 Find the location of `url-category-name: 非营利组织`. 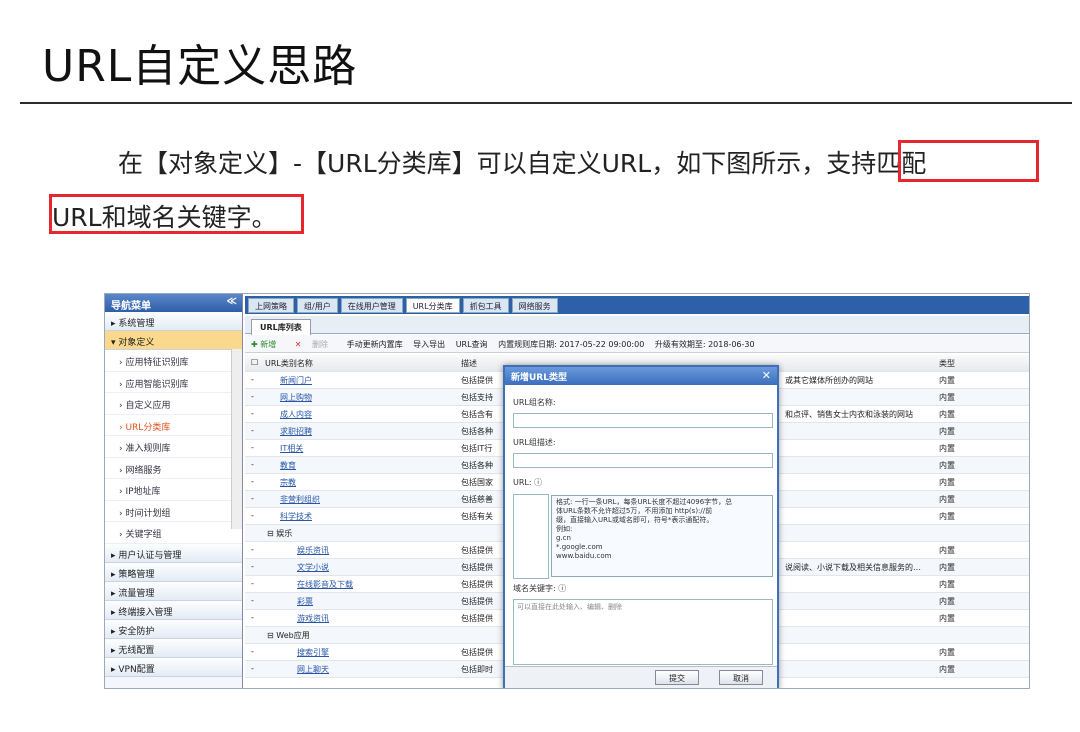

url-category-name: 非营利组织 is located at coordinates (355, 499).